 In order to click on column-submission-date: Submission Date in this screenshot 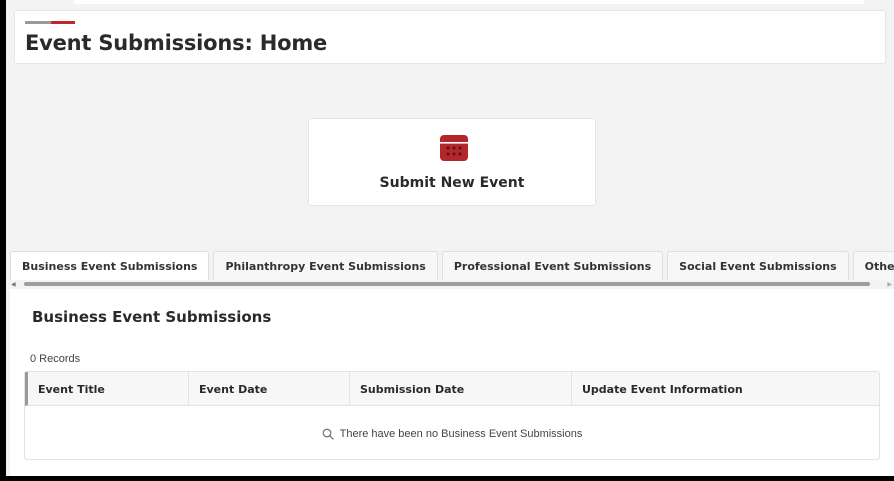, I will do `click(460, 389)`.